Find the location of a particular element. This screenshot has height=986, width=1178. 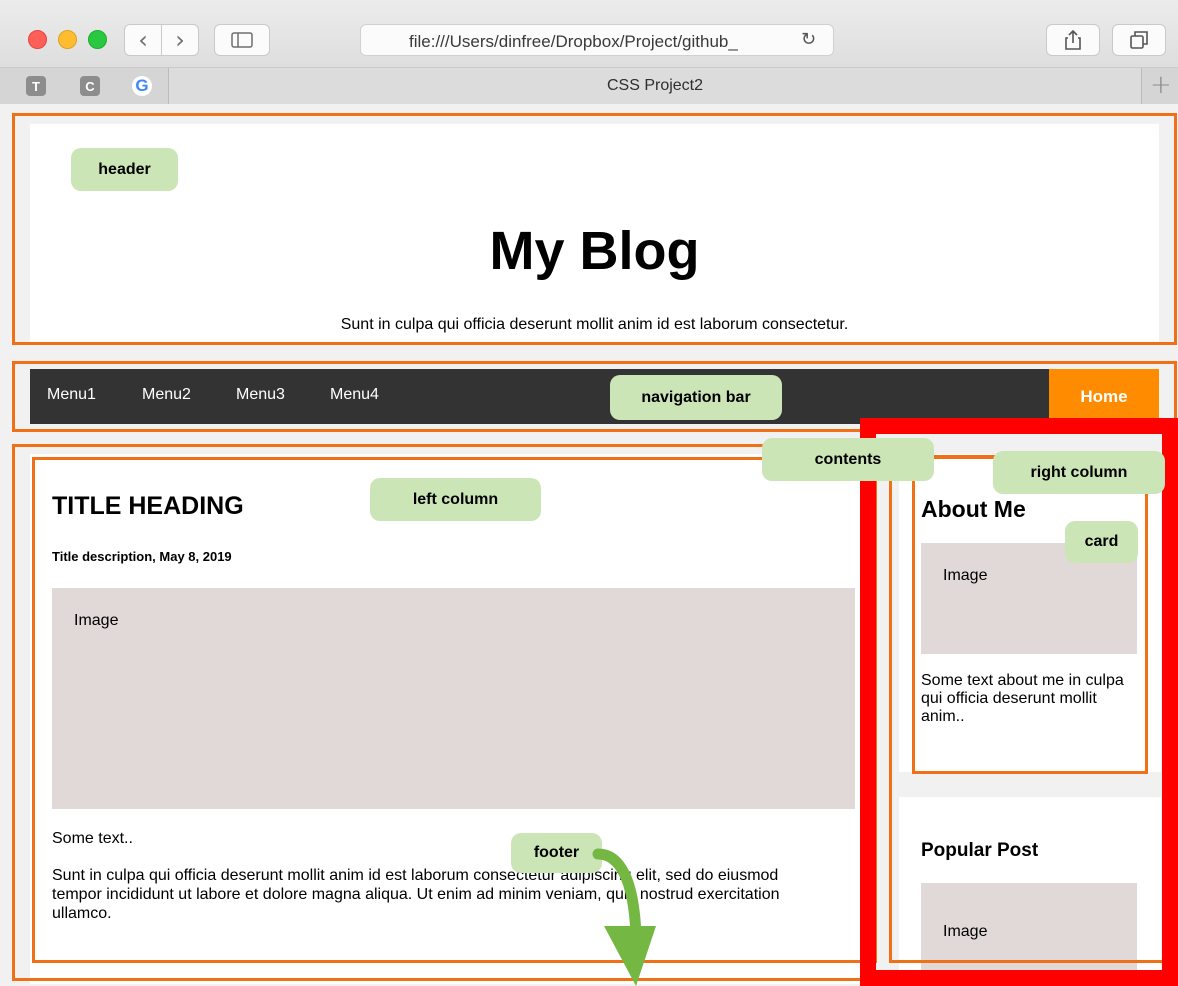

reload-icon: ↻ is located at coordinates (808, 39).